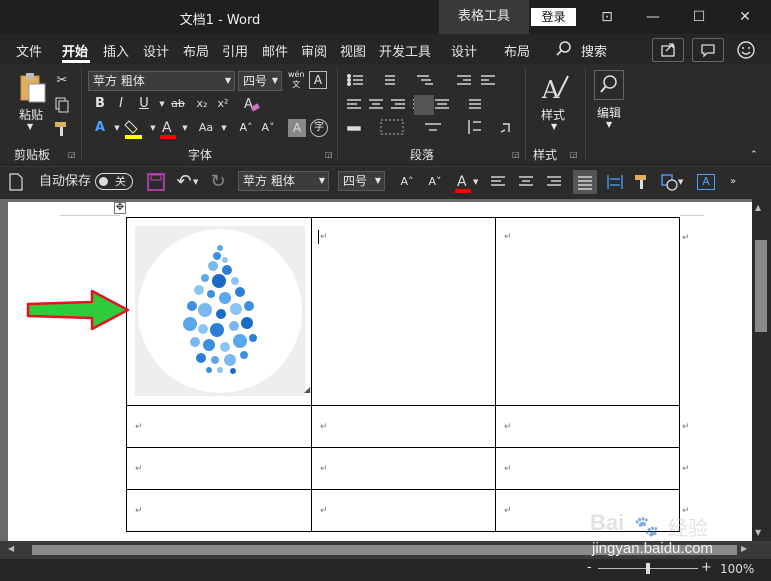  What do you see at coordinates (648, 568) in the screenshot?
I see `zoom-slider-thumb` at bounding box center [648, 568].